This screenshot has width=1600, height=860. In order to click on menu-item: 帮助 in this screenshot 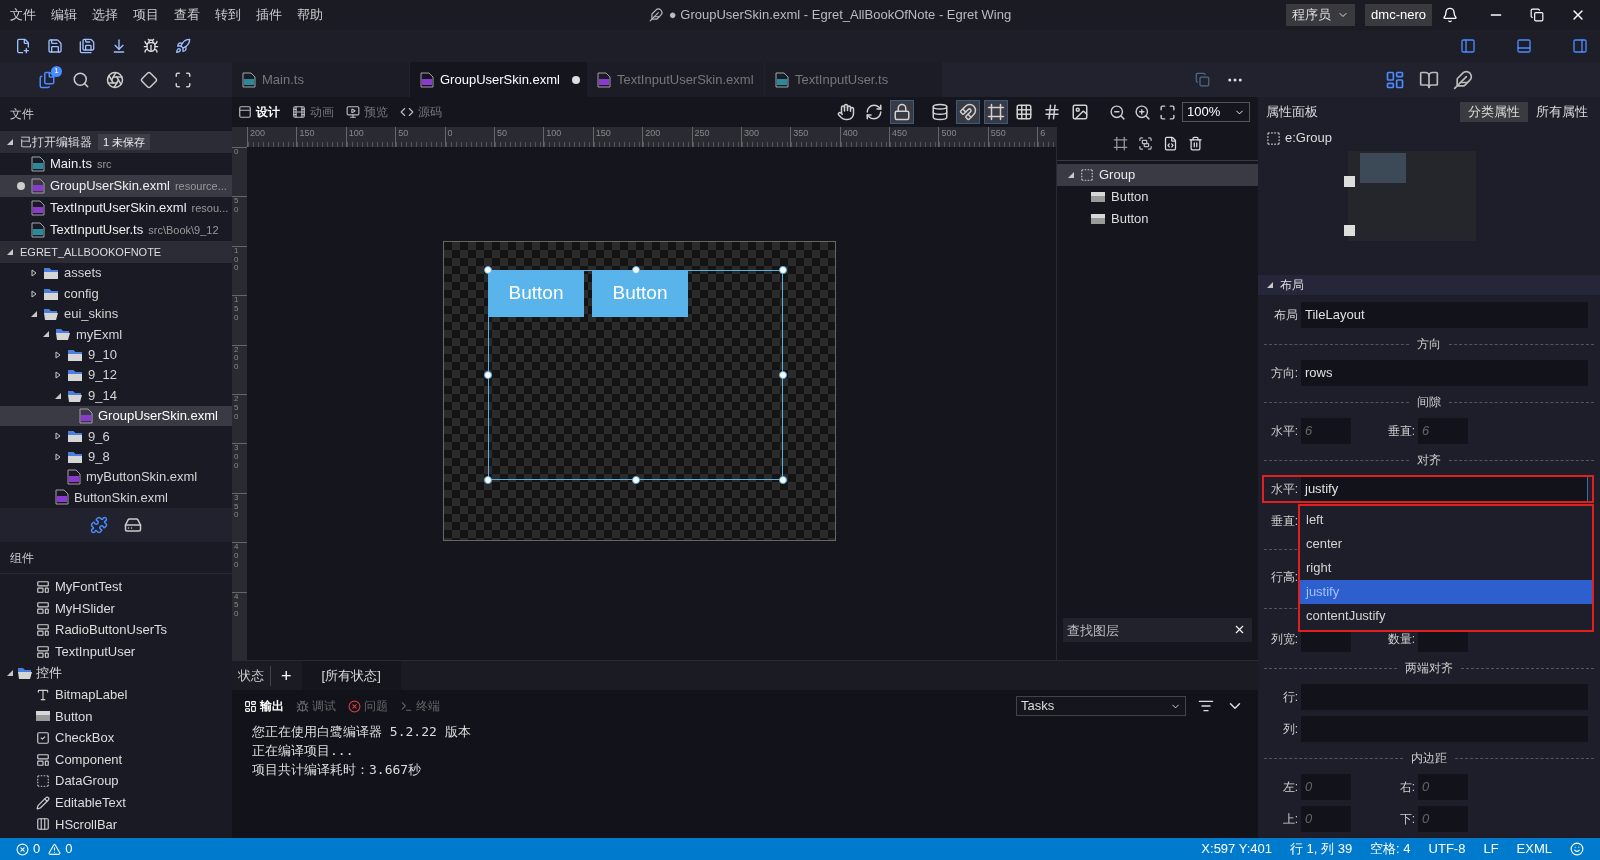, I will do `click(310, 15)`.